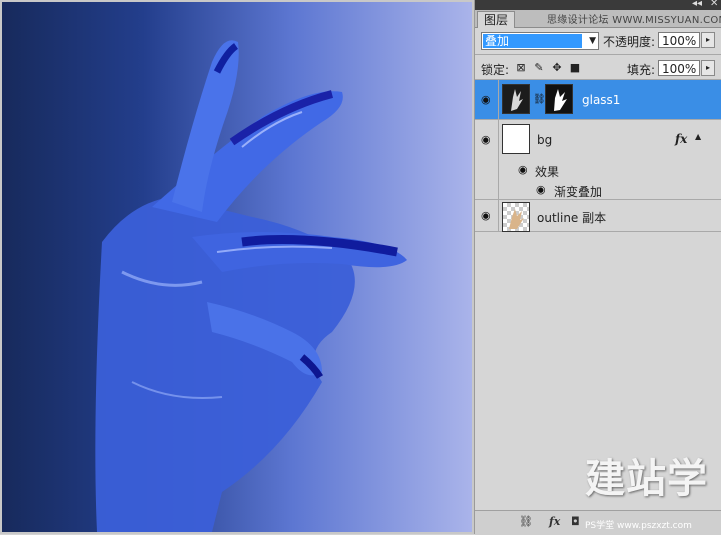 Image resolution: width=721 pixels, height=535 pixels. What do you see at coordinates (578, 191) in the screenshot?
I see `effect-name: 渐变叠加` at bounding box center [578, 191].